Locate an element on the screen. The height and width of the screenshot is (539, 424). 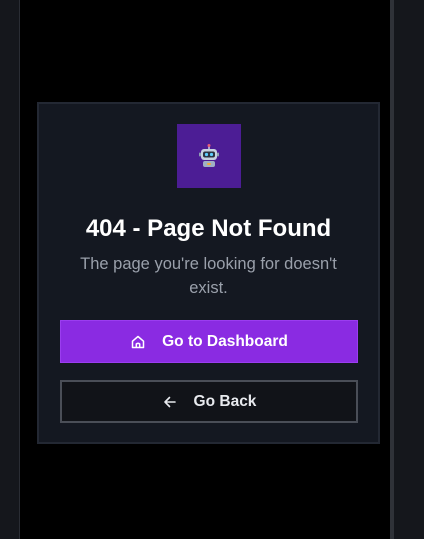
go-to-dashboard-button: Go to Dashboard is located at coordinates (209, 341).